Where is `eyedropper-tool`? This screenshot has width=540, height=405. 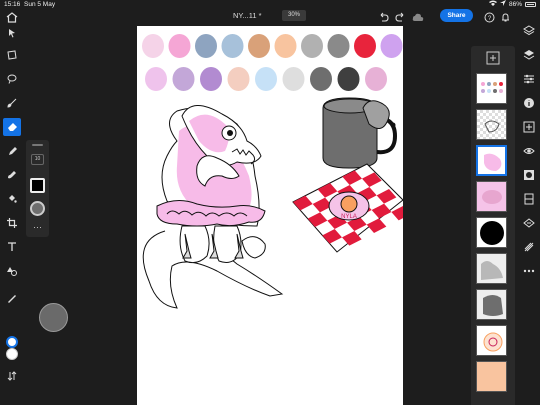
eyedropper-tool is located at coordinates (12, 299).